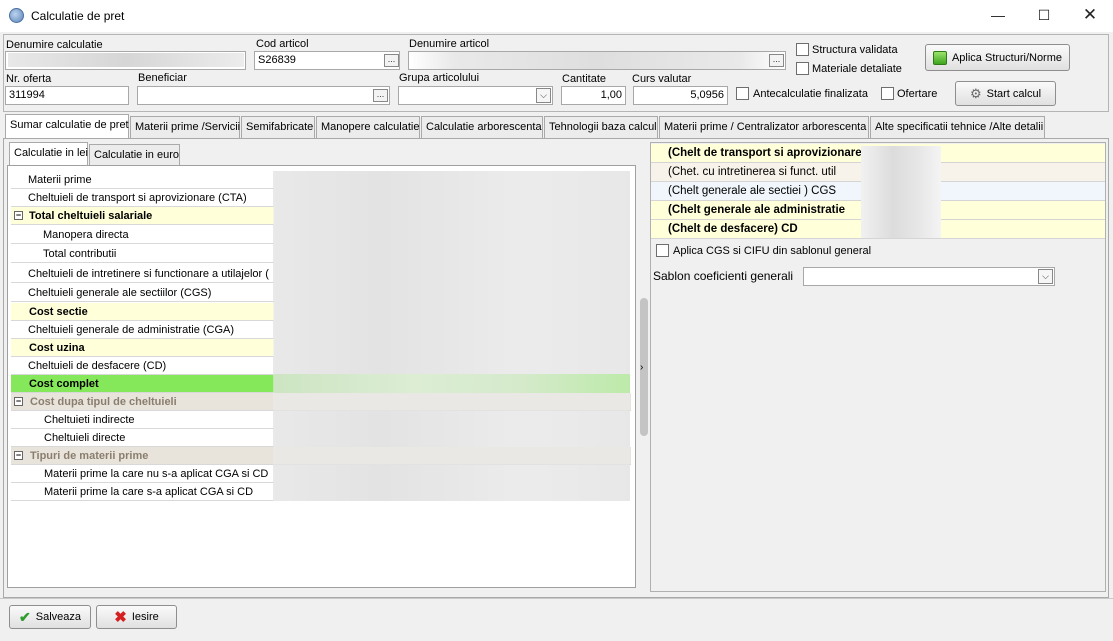 Image resolution: width=1113 pixels, height=641 pixels. Describe the element at coordinates (482, 127) in the screenshot. I see `tab-calculatie-arborescenta: Calculatie arborescenta` at that location.